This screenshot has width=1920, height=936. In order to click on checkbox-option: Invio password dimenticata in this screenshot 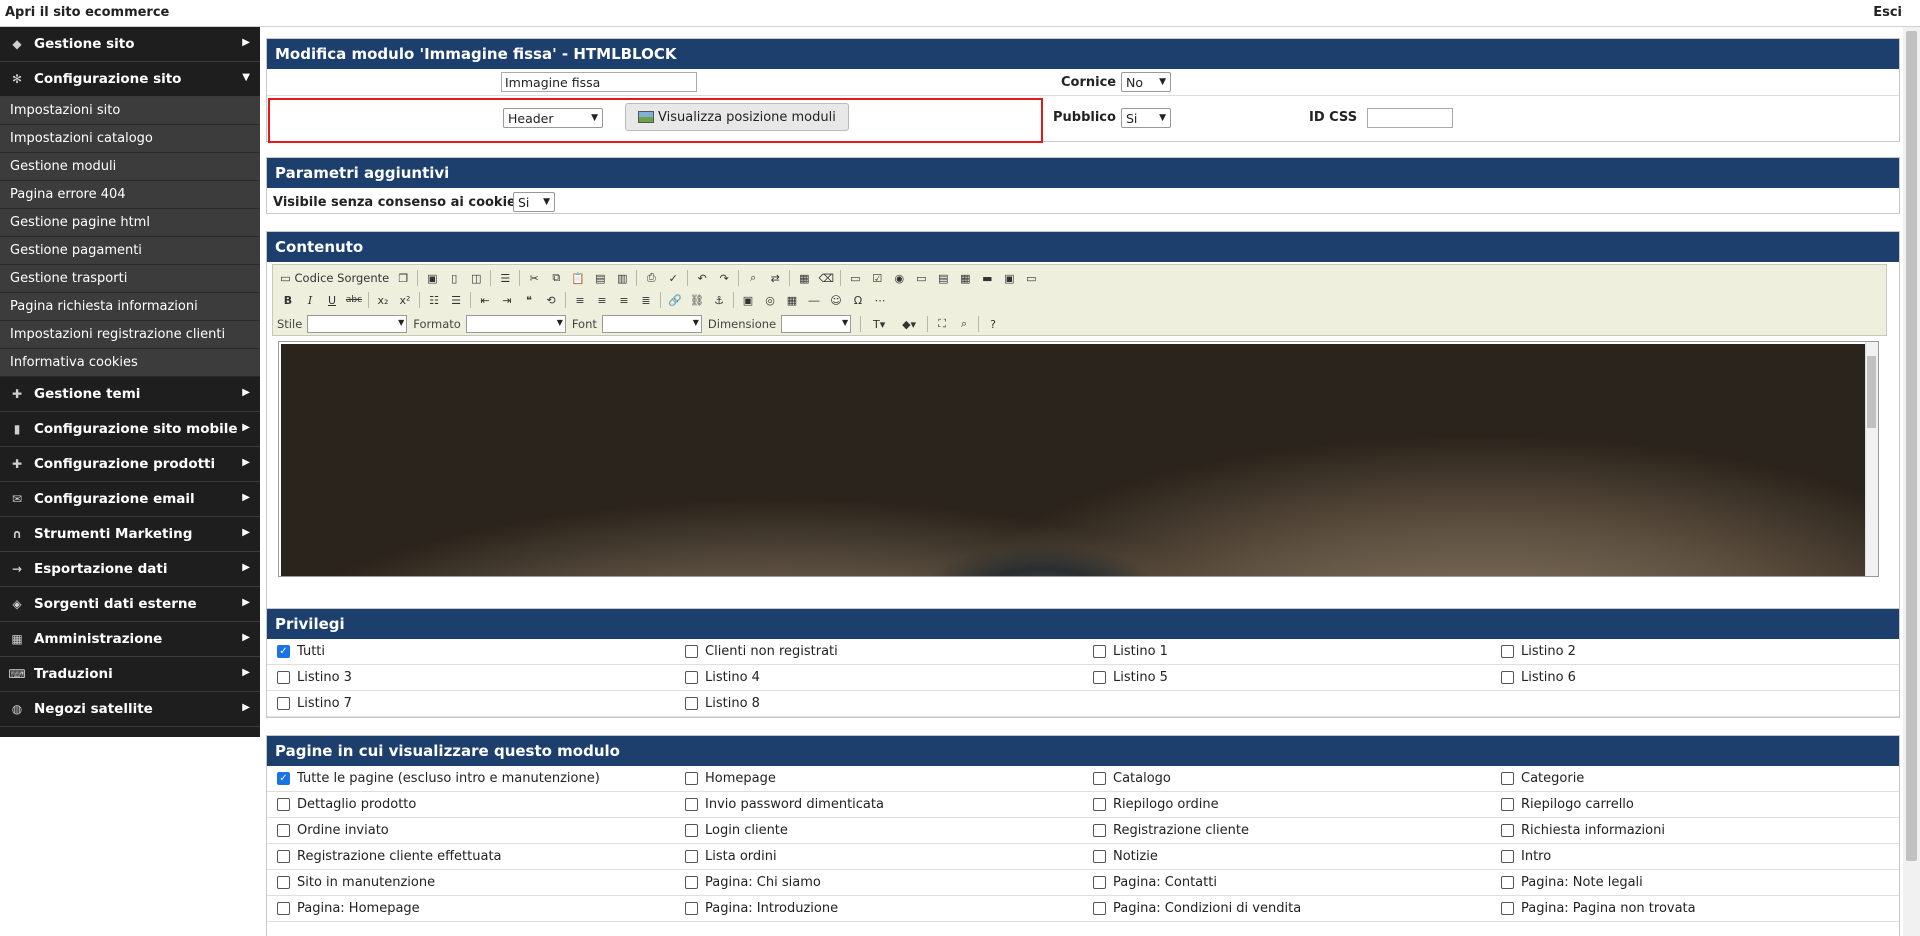, I will do `click(784, 804)`.